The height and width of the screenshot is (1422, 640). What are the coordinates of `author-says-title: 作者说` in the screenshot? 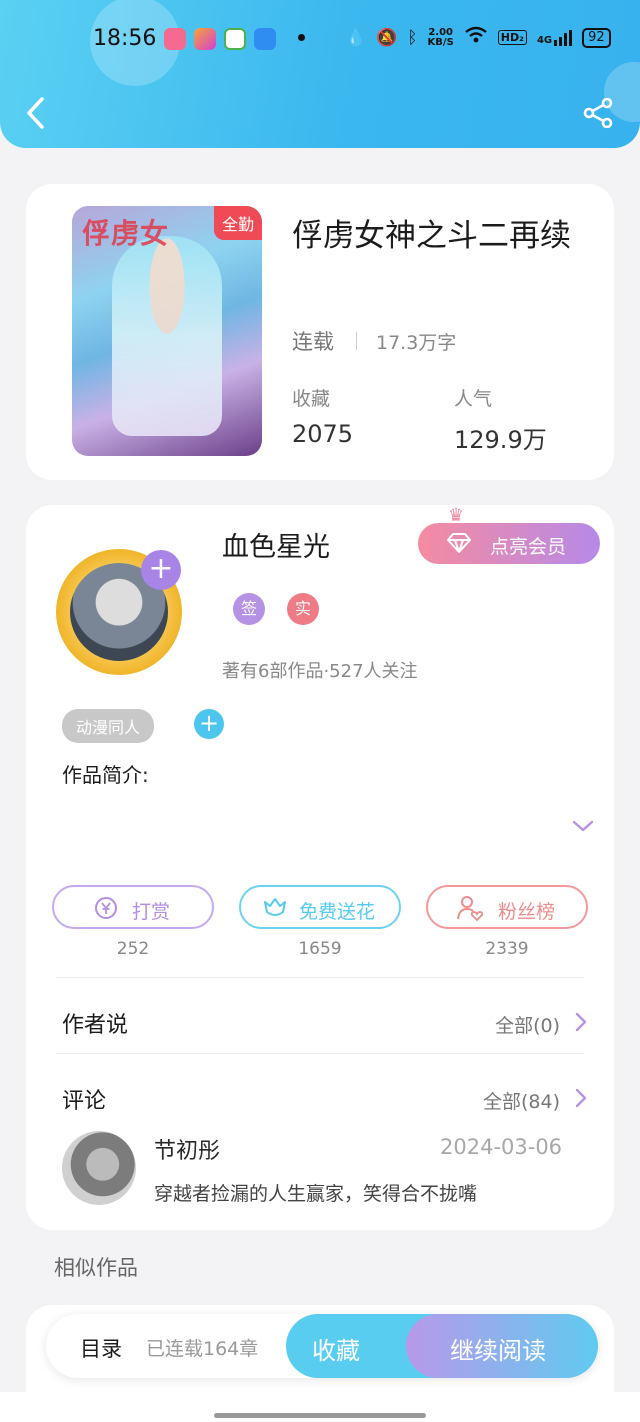 It's located at (95, 1025).